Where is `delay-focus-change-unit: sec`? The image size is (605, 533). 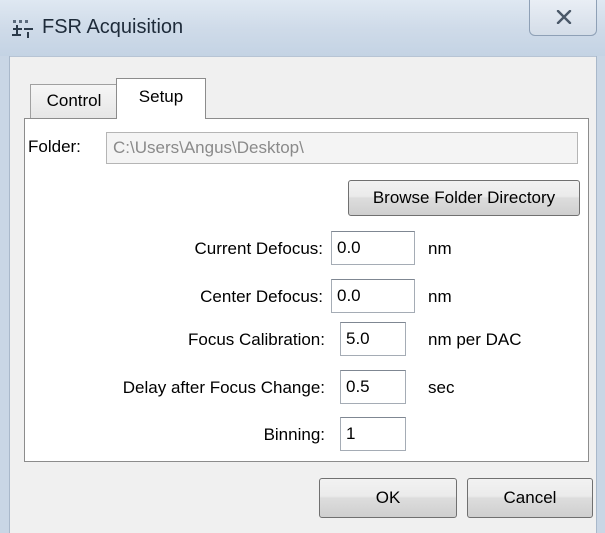
delay-focus-change-unit: sec is located at coordinates (441, 387).